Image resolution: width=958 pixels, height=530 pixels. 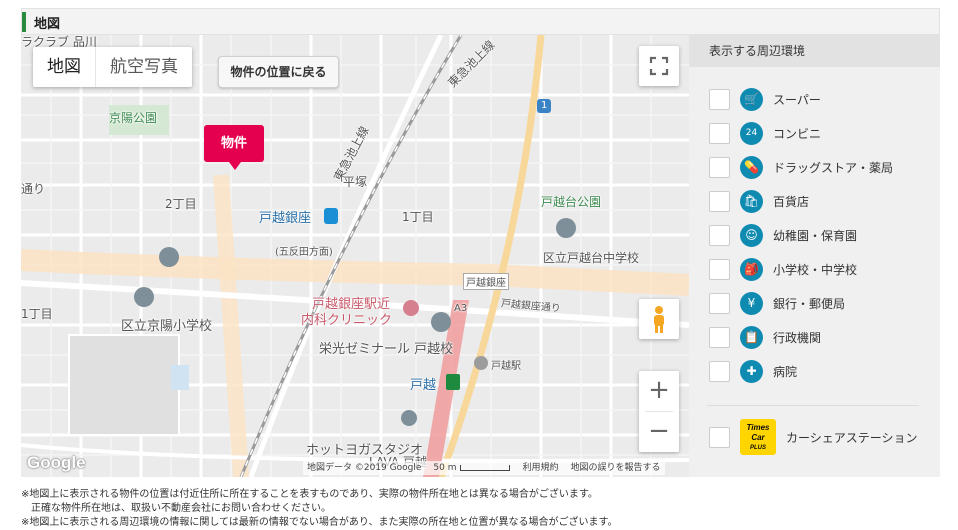 I want to click on map-data-credit: 地図データ ©2019 Google, so click(x=364, y=468).